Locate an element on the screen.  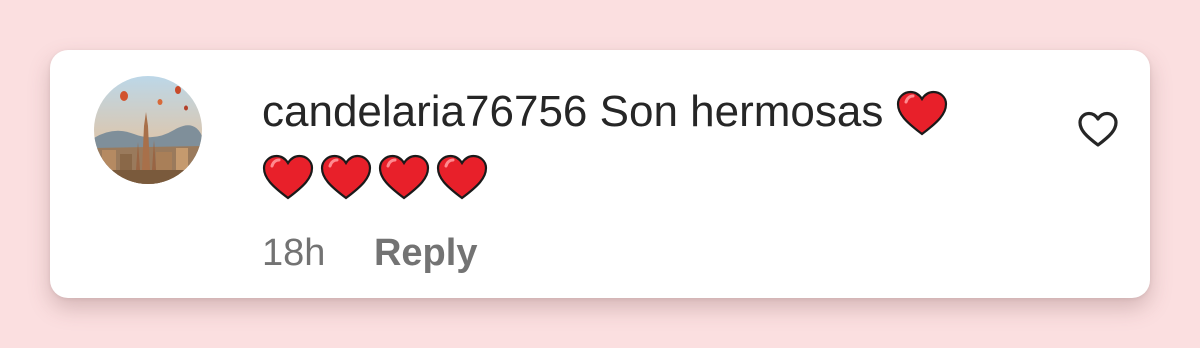
reply-button: Reply is located at coordinates (425, 253).